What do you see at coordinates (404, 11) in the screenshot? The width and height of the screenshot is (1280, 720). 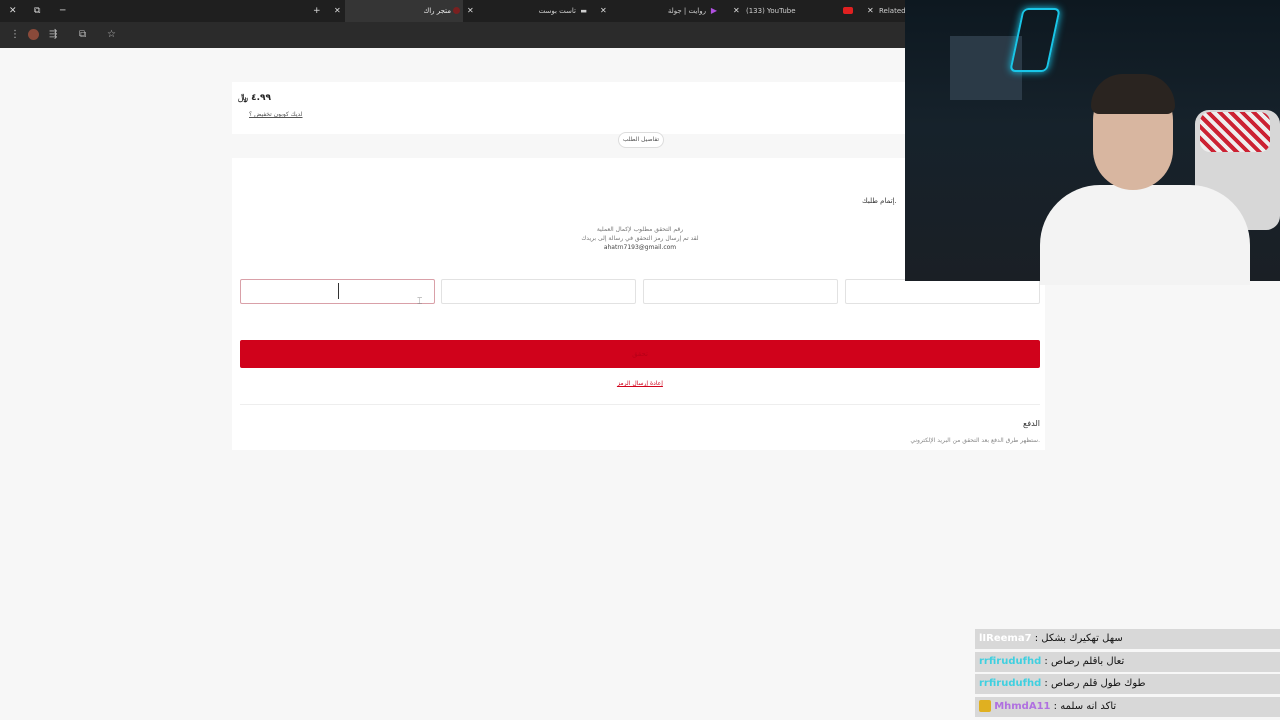 I see `tab-rak-store: متجر راك` at bounding box center [404, 11].